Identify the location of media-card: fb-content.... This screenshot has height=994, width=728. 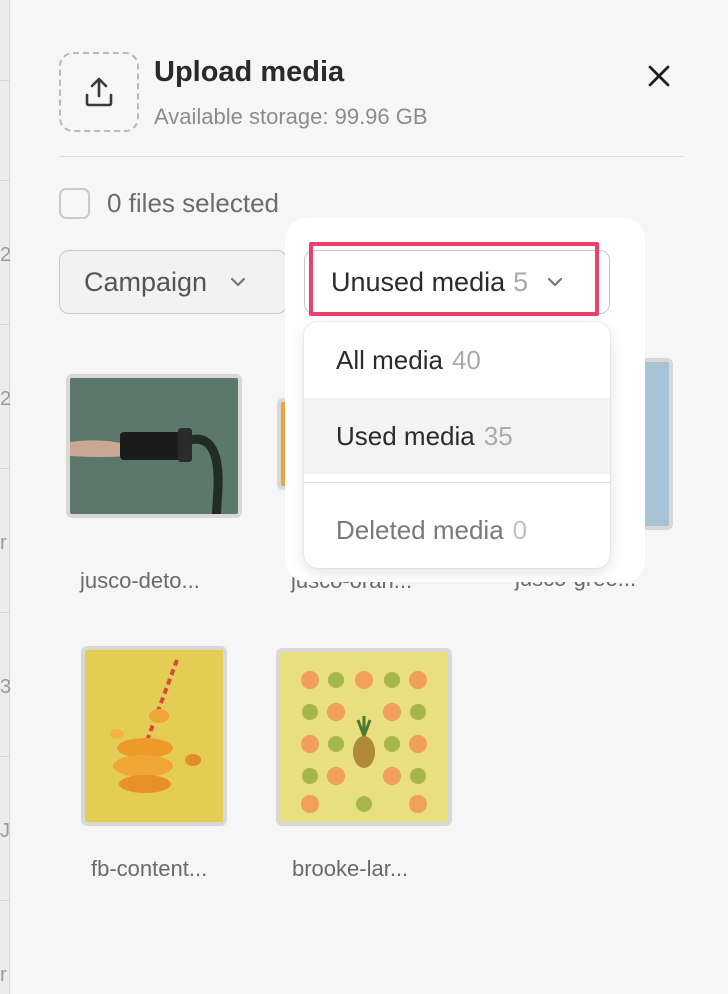
(154, 763).